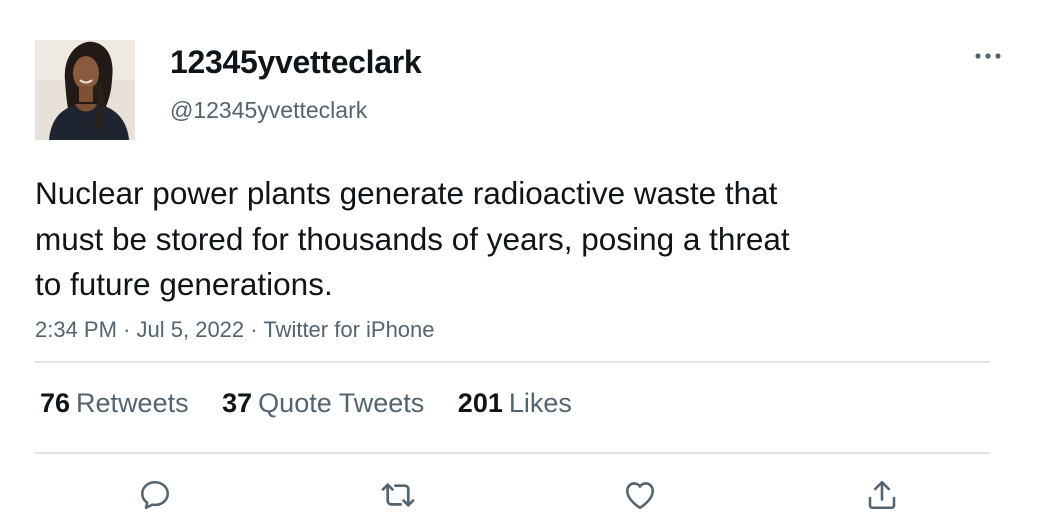 This screenshot has width=1050, height=525. What do you see at coordinates (296, 62) in the screenshot?
I see `display-name: 12345yvetteclark` at bounding box center [296, 62].